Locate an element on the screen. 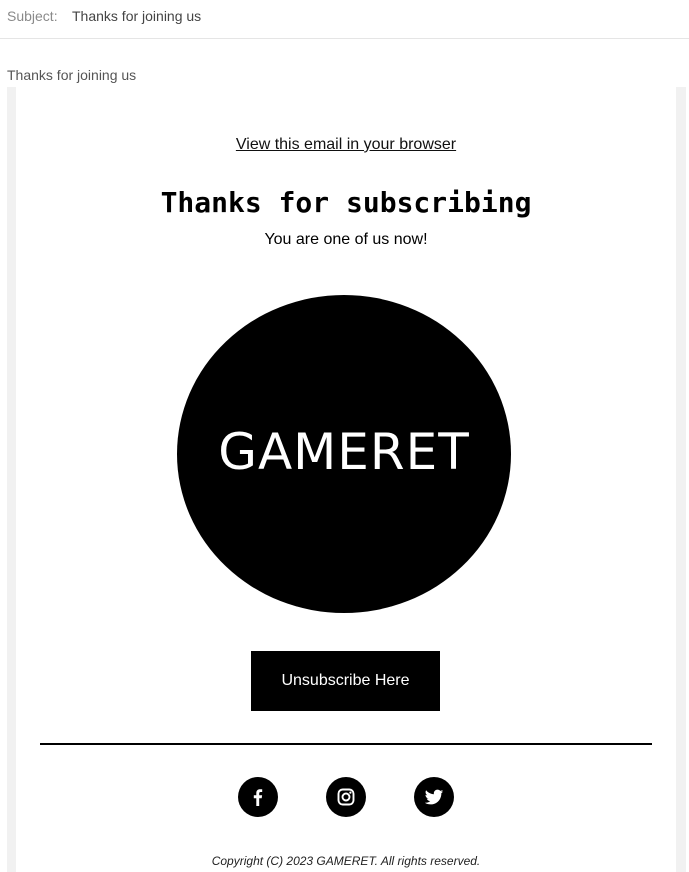 The width and height of the screenshot is (689, 872). view-in-browser-link: View this email in your browser is located at coordinates (346, 145).